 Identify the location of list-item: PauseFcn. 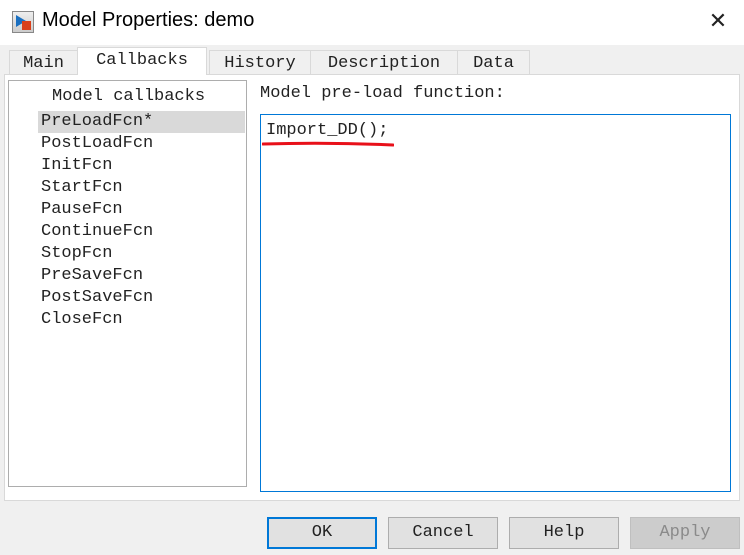
(141, 210).